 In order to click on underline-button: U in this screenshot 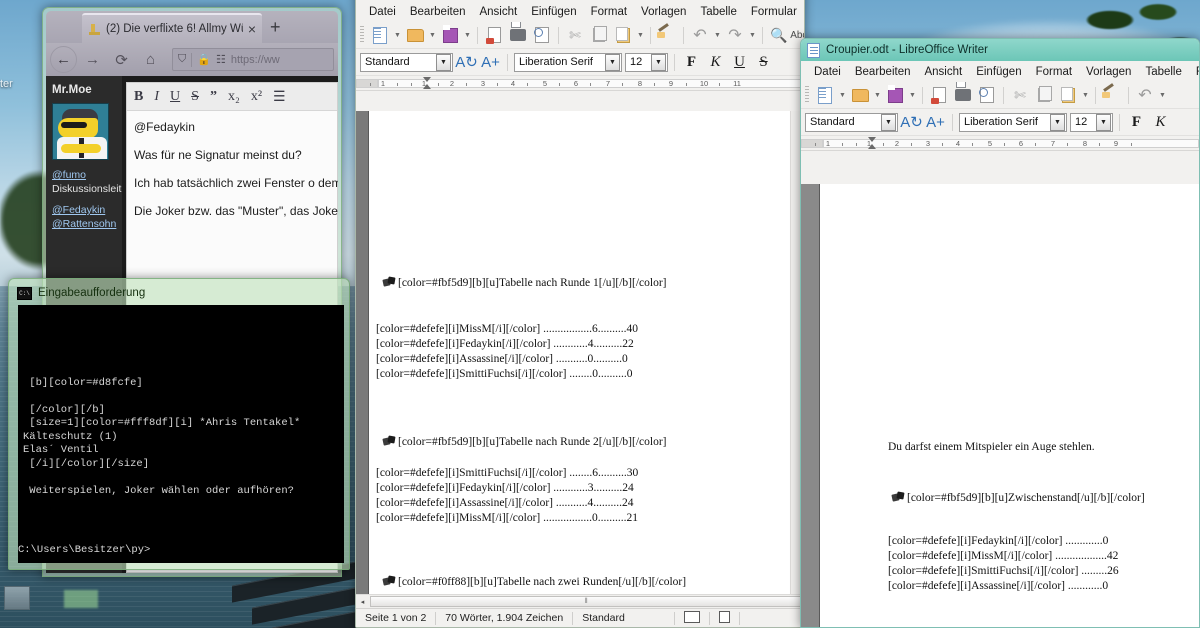, I will do `click(739, 62)`.